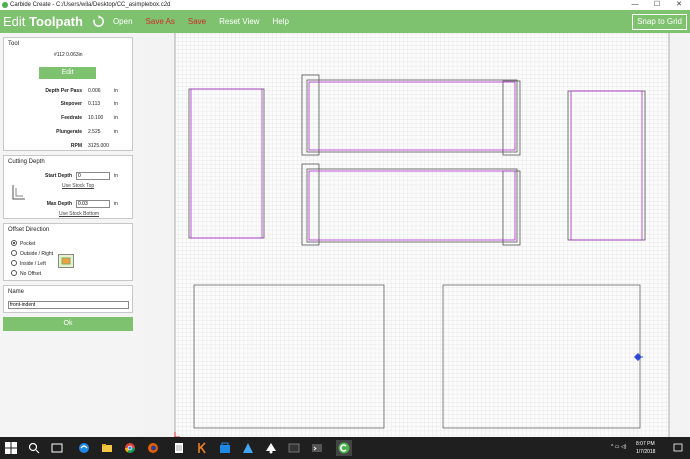 Image resolution: width=690 pixels, height=459 pixels. Describe the element at coordinates (26, 162) in the screenshot. I see `cutting-depth-title: Cutting Depth` at that location.